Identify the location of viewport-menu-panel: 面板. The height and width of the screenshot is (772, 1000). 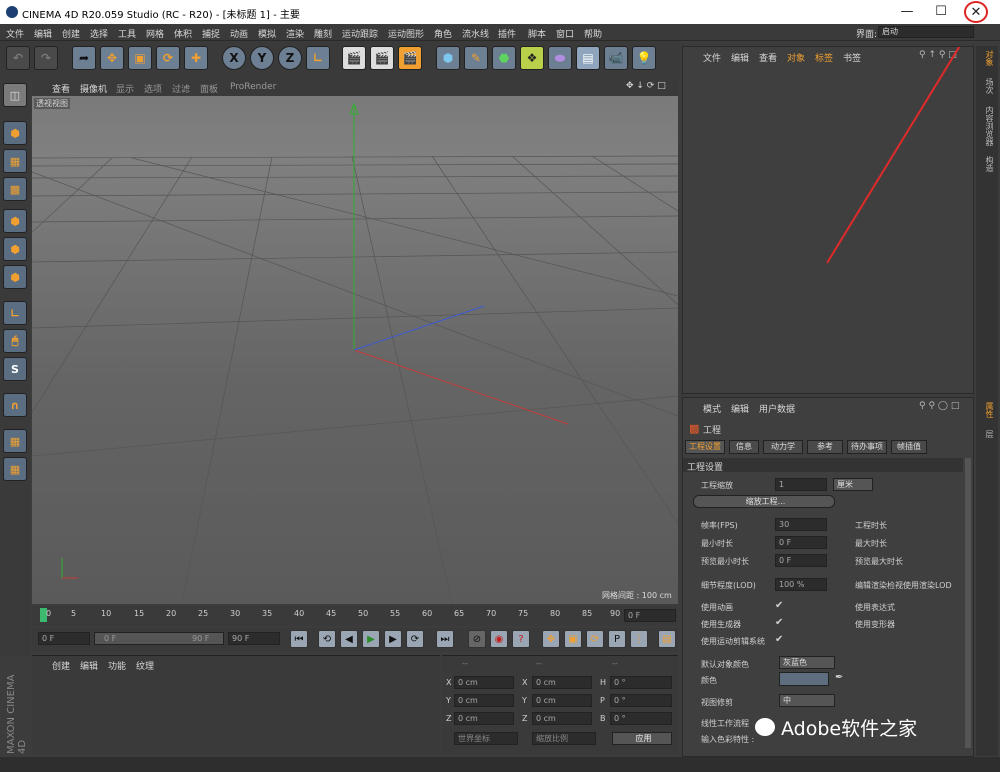
(209, 88).